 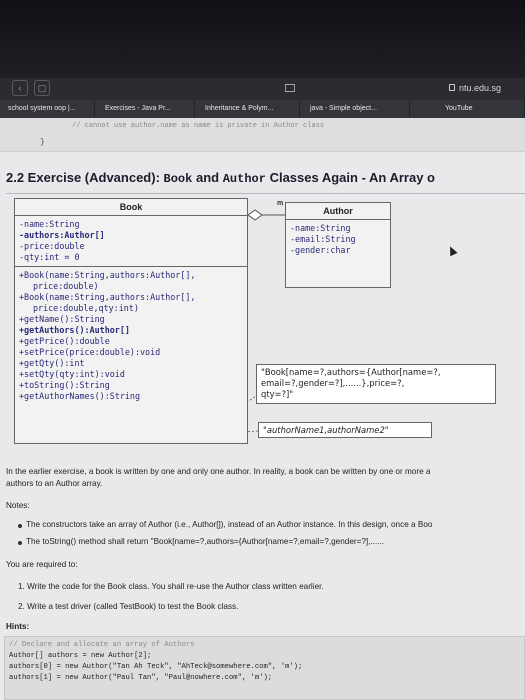 What do you see at coordinates (52, 363) in the screenshot?
I see `book-method: +getQty():int` at bounding box center [52, 363].